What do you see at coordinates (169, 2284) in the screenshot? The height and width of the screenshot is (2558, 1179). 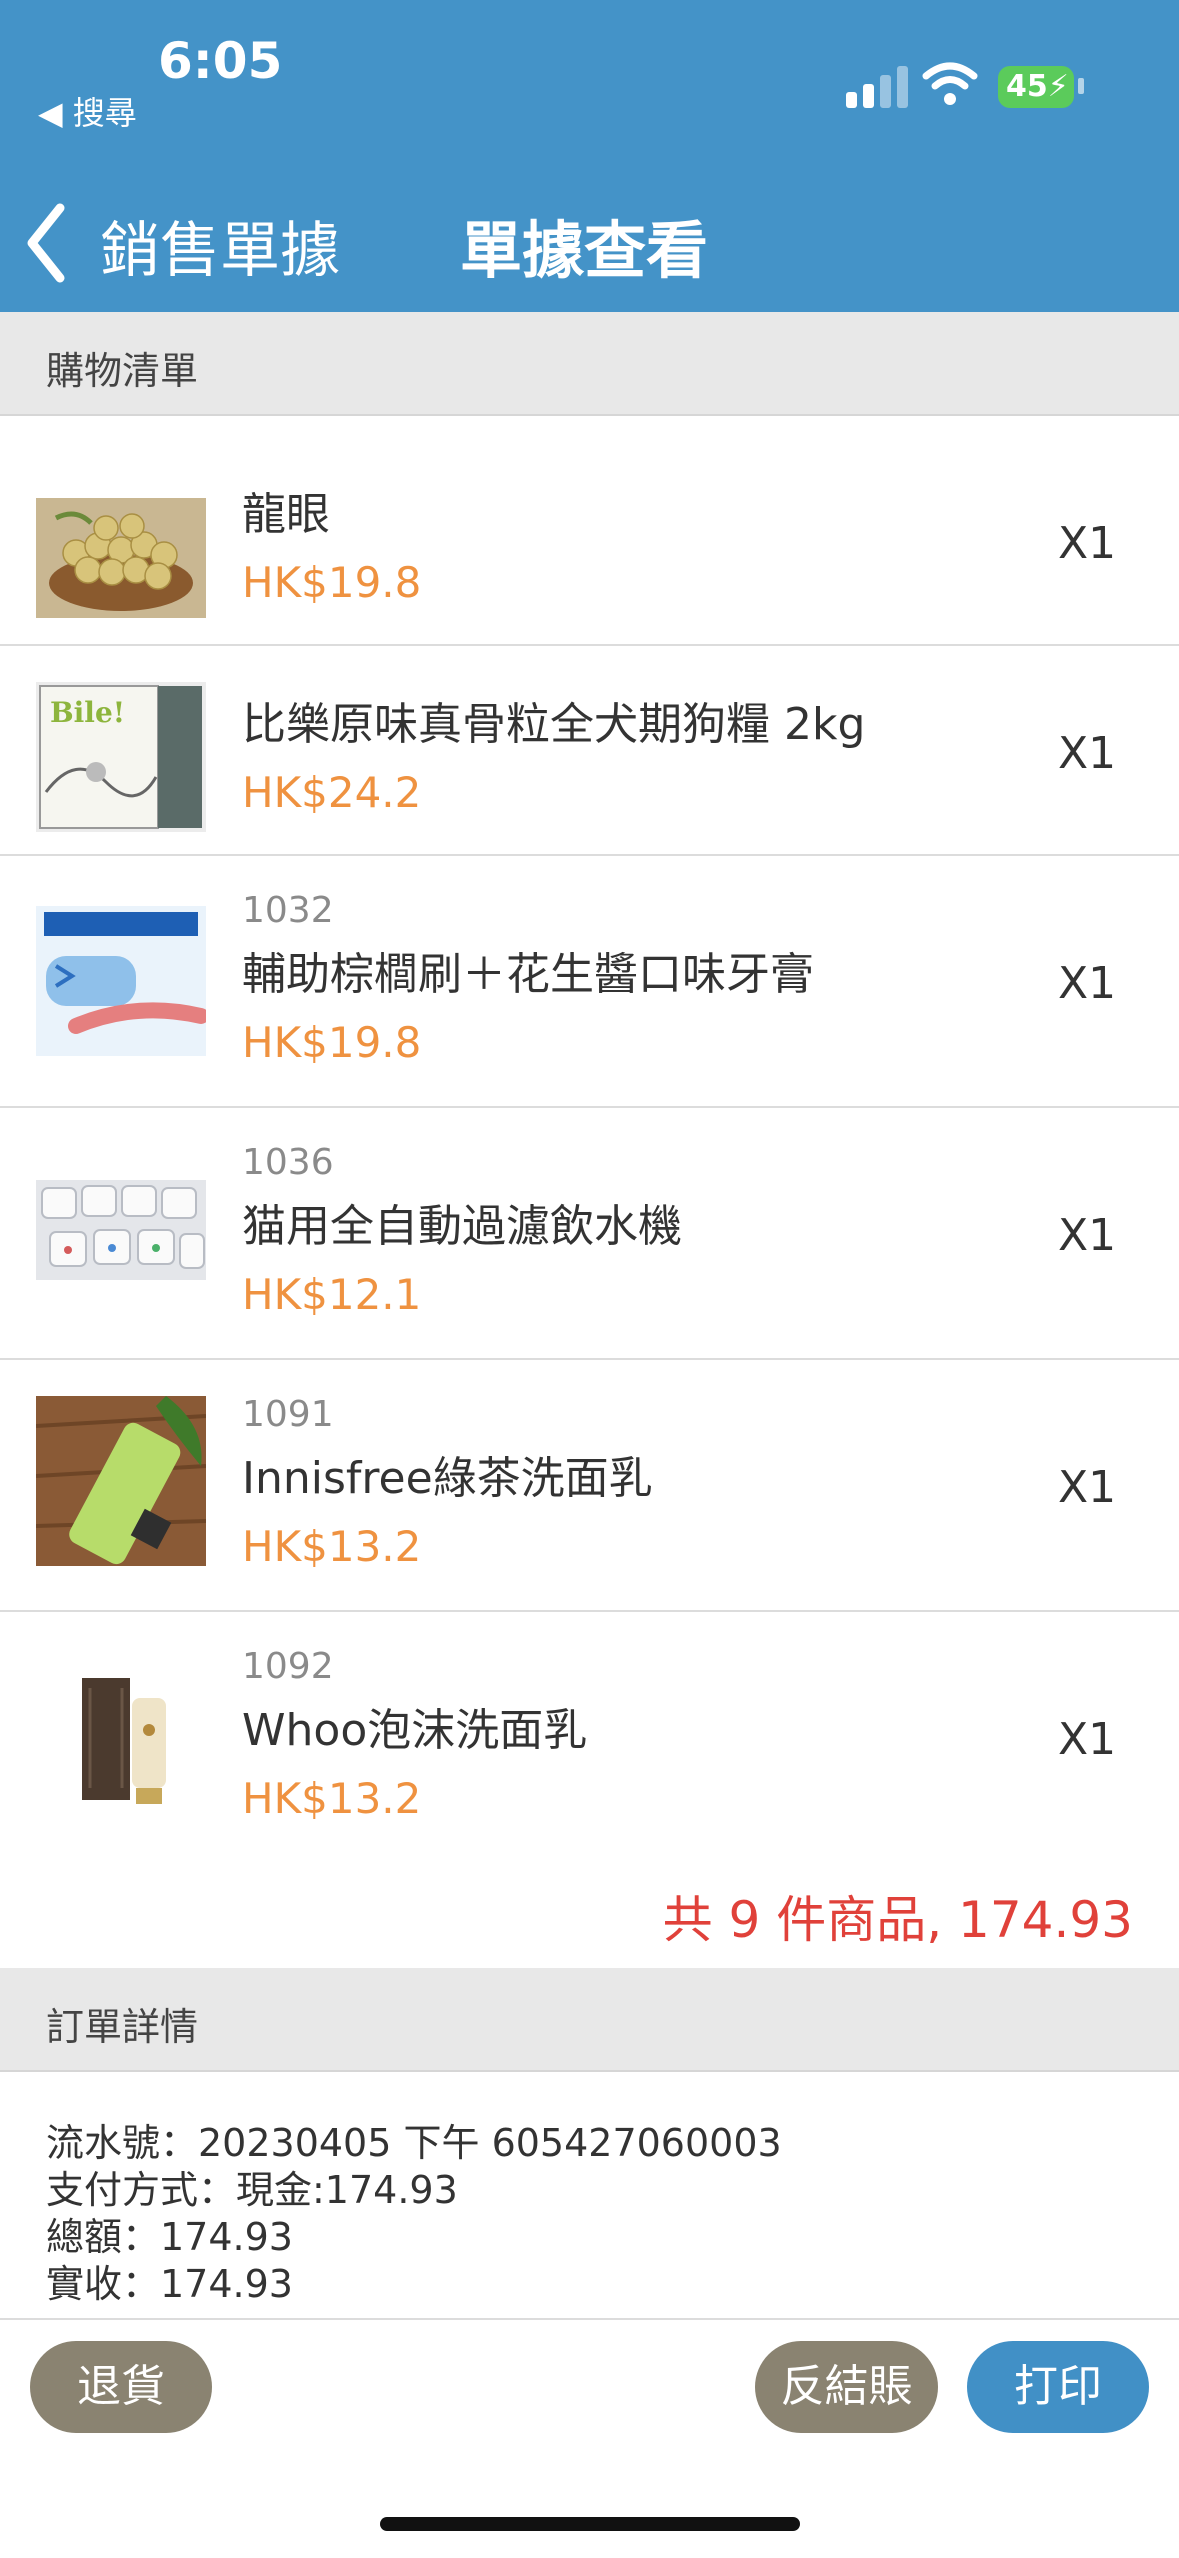 I see `amount-received: 實收：174.93` at bounding box center [169, 2284].